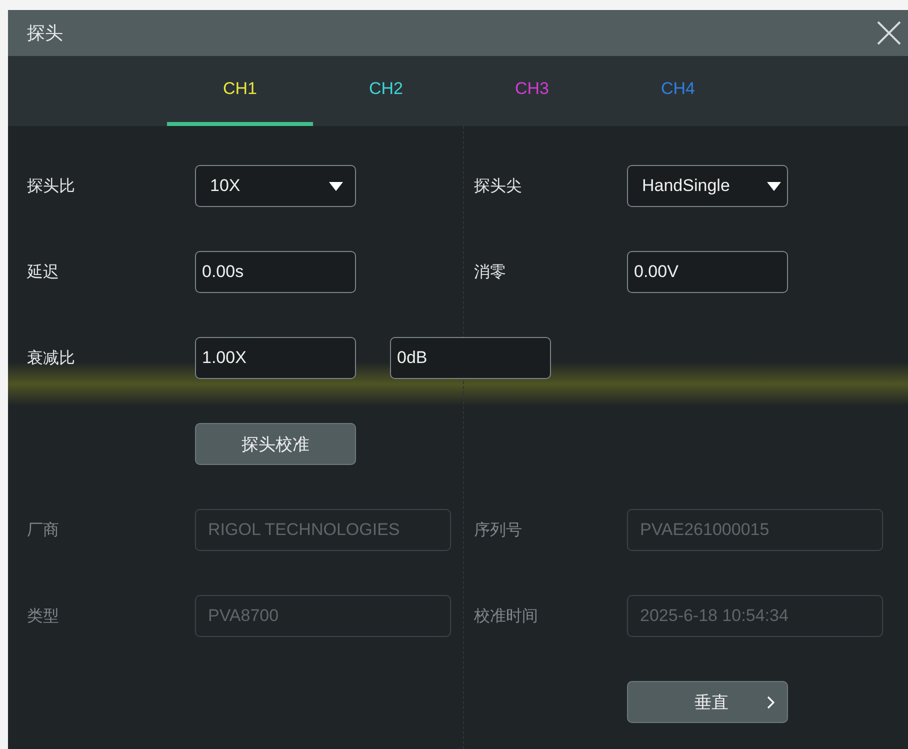 The height and width of the screenshot is (749, 908). I want to click on close-icon, so click(889, 33).